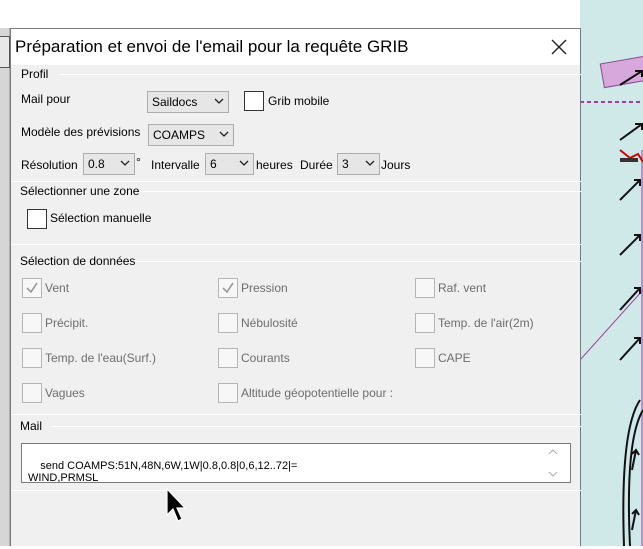 This screenshot has width=643, height=549. Describe the element at coordinates (396, 165) in the screenshot. I see `duration-unit: Jours` at that location.